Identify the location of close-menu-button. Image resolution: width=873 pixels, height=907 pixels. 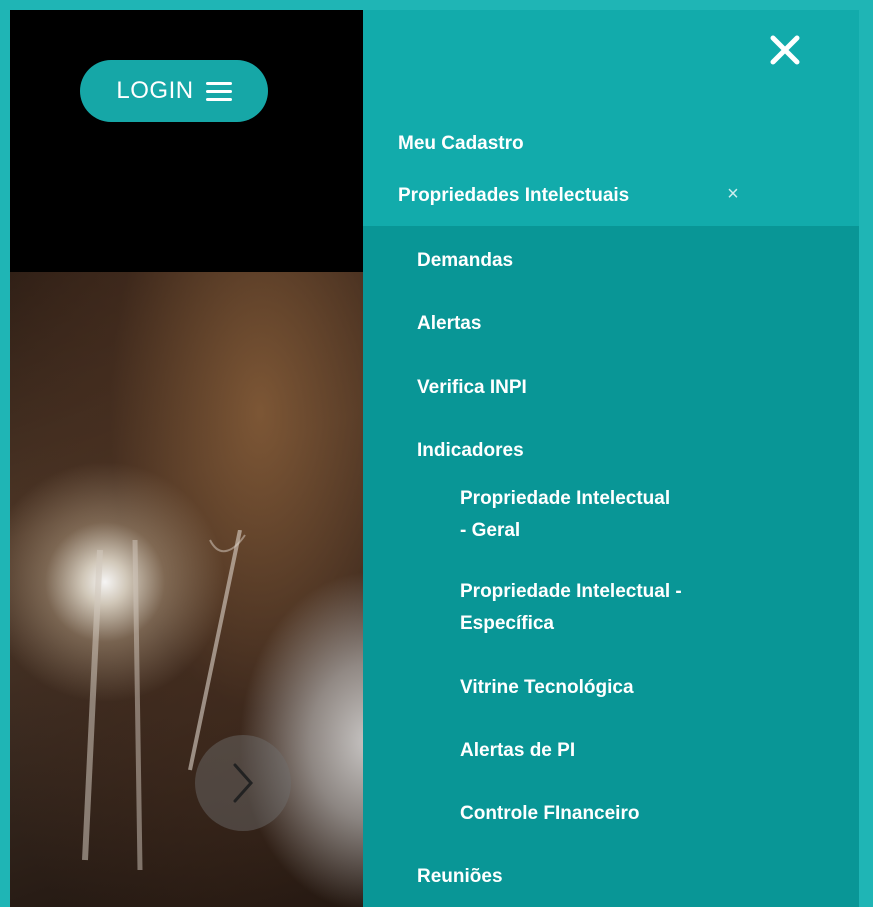
(785, 50).